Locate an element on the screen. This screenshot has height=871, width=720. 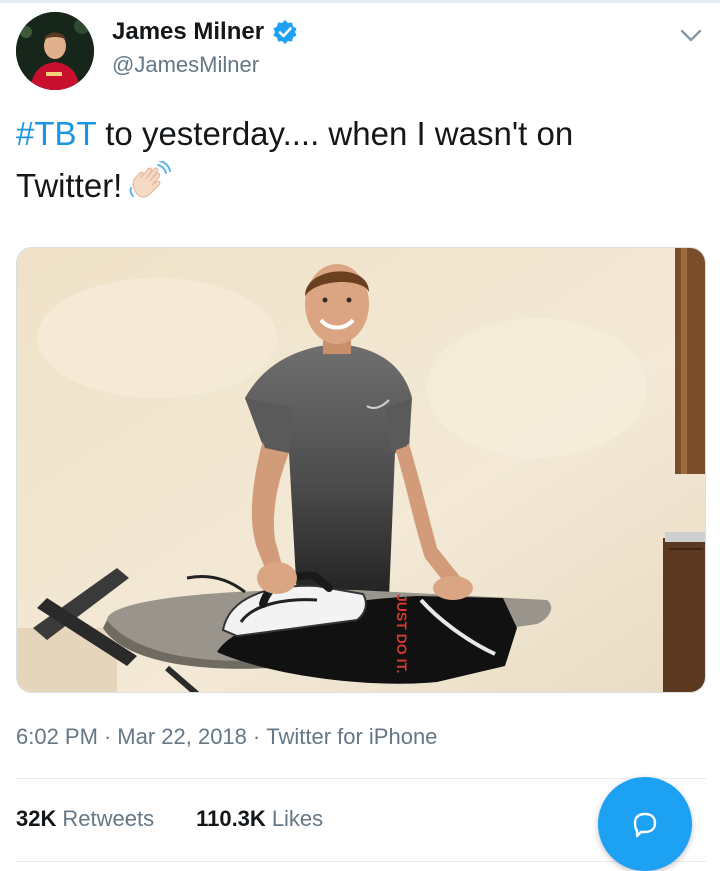
author-name-row: James Milner is located at coordinates (205, 32).